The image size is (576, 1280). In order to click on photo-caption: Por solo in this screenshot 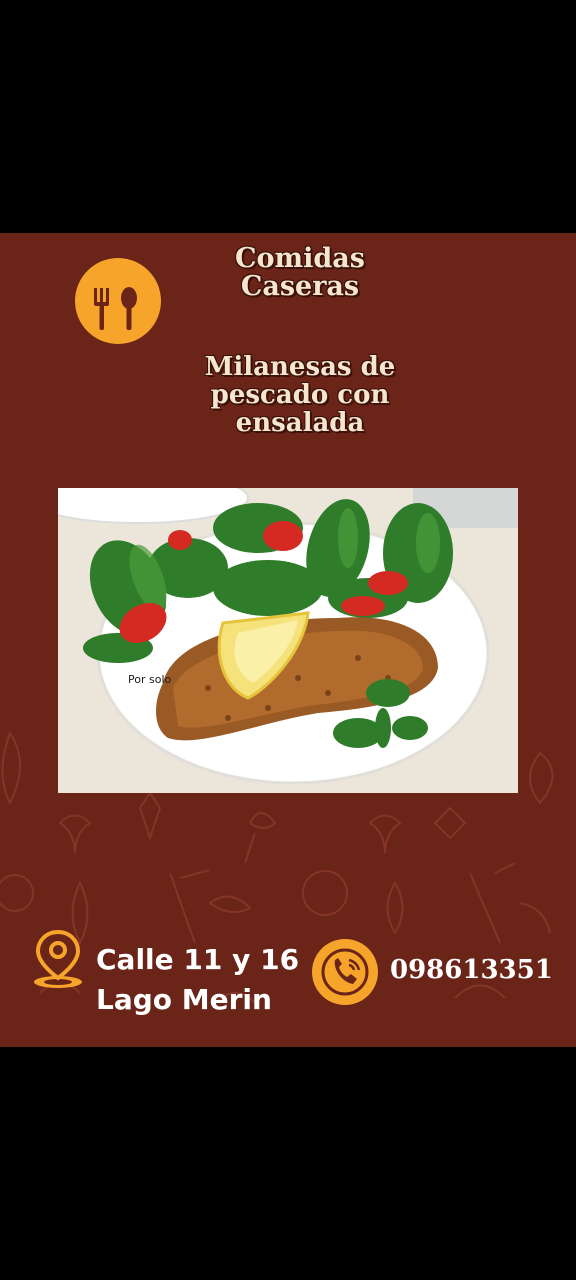, I will do `click(150, 679)`.